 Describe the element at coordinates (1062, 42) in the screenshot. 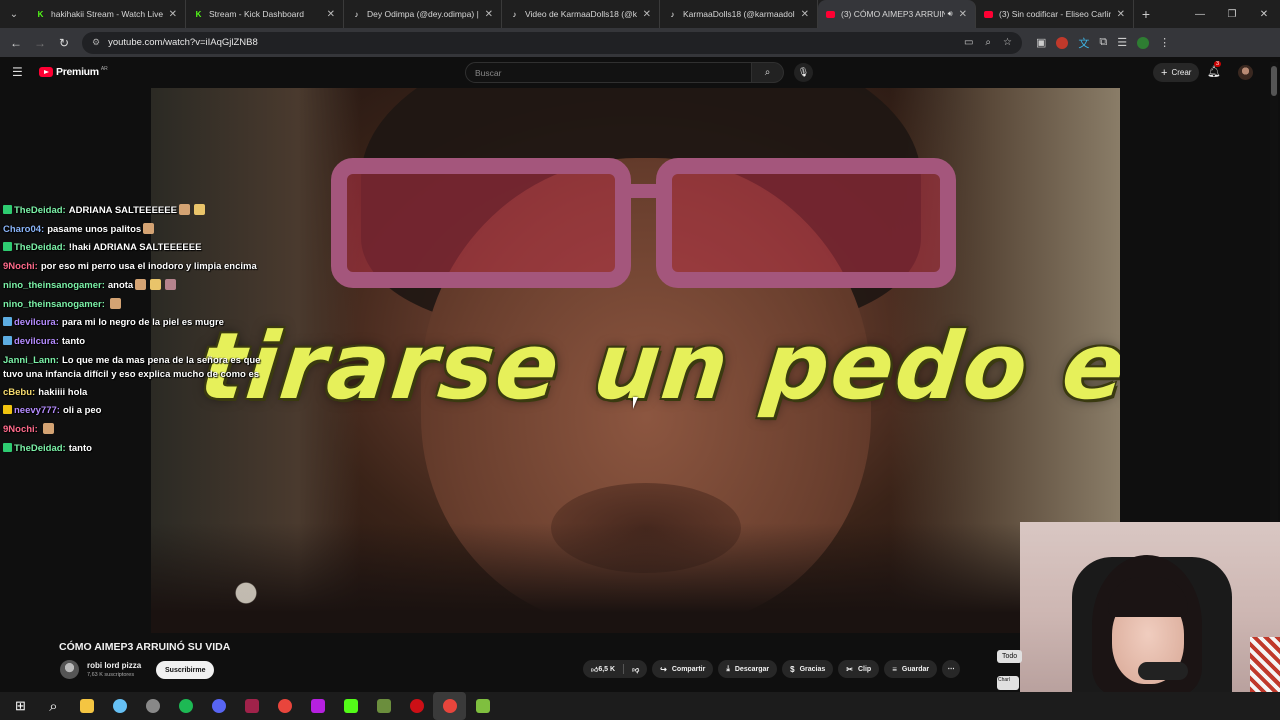

I see `extension-red-icon` at that location.